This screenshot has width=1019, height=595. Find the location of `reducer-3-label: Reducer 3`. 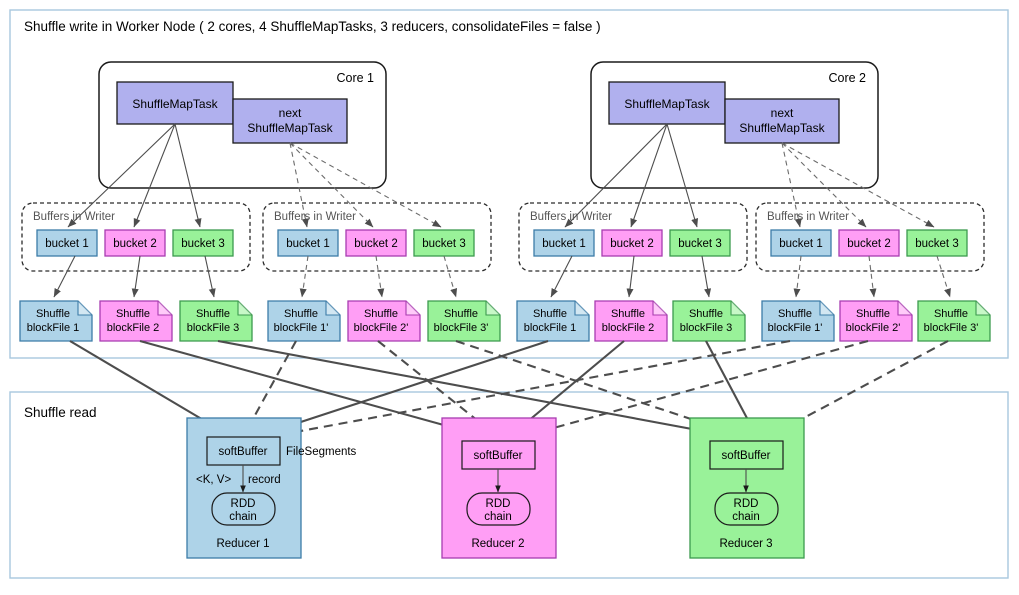

reducer-3-label: Reducer 3 is located at coordinates (745, 544).